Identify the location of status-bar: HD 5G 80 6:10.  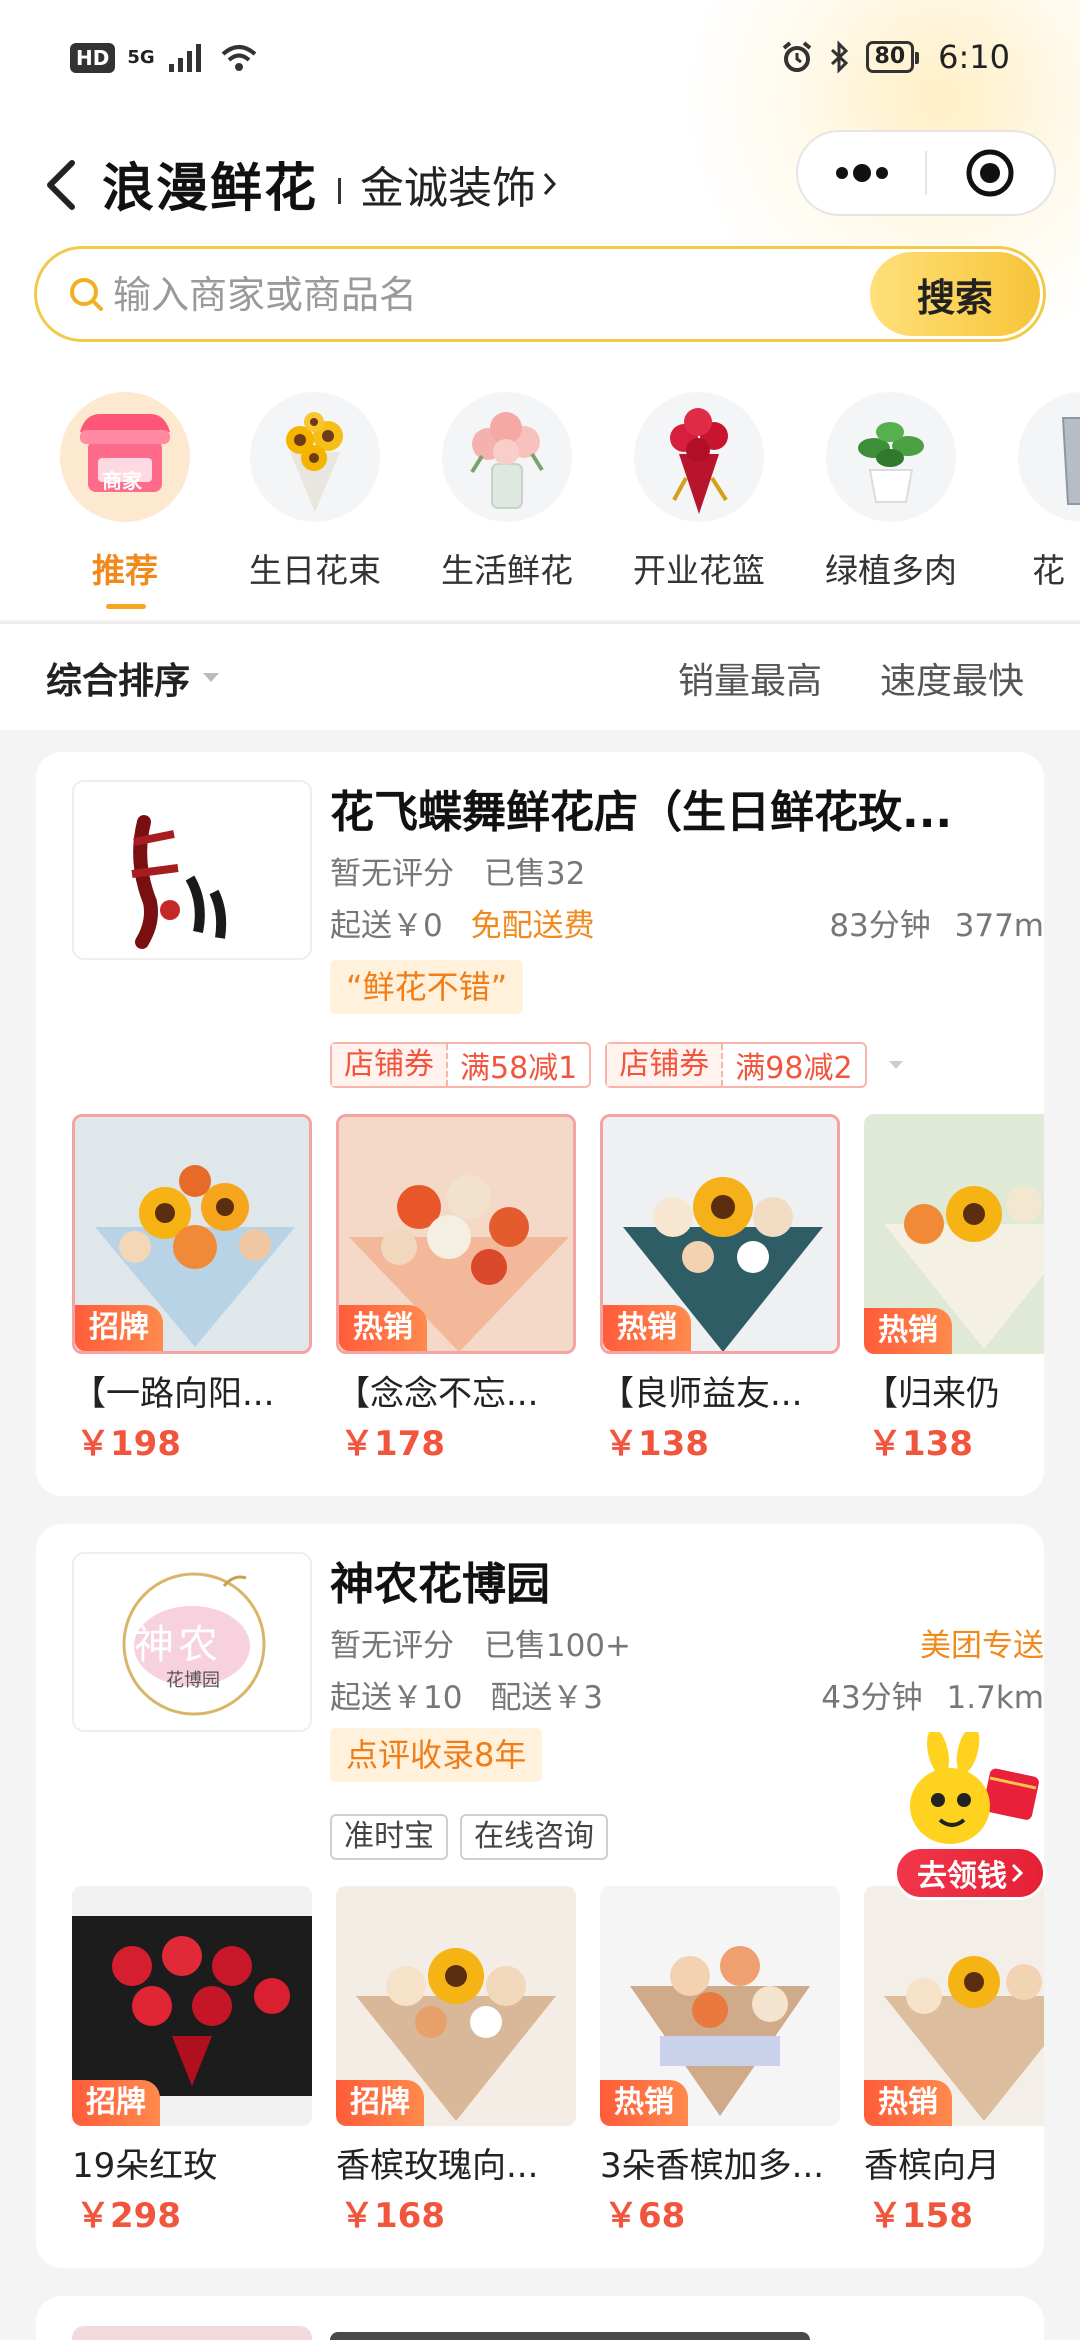
(540, 60).